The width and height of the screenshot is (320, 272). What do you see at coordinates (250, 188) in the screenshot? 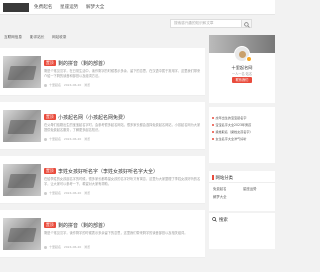
I see `category-link: 星座运势` at bounding box center [250, 188].